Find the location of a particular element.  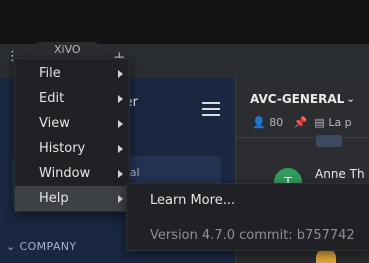

menu-item-view: View is located at coordinates (72, 123).